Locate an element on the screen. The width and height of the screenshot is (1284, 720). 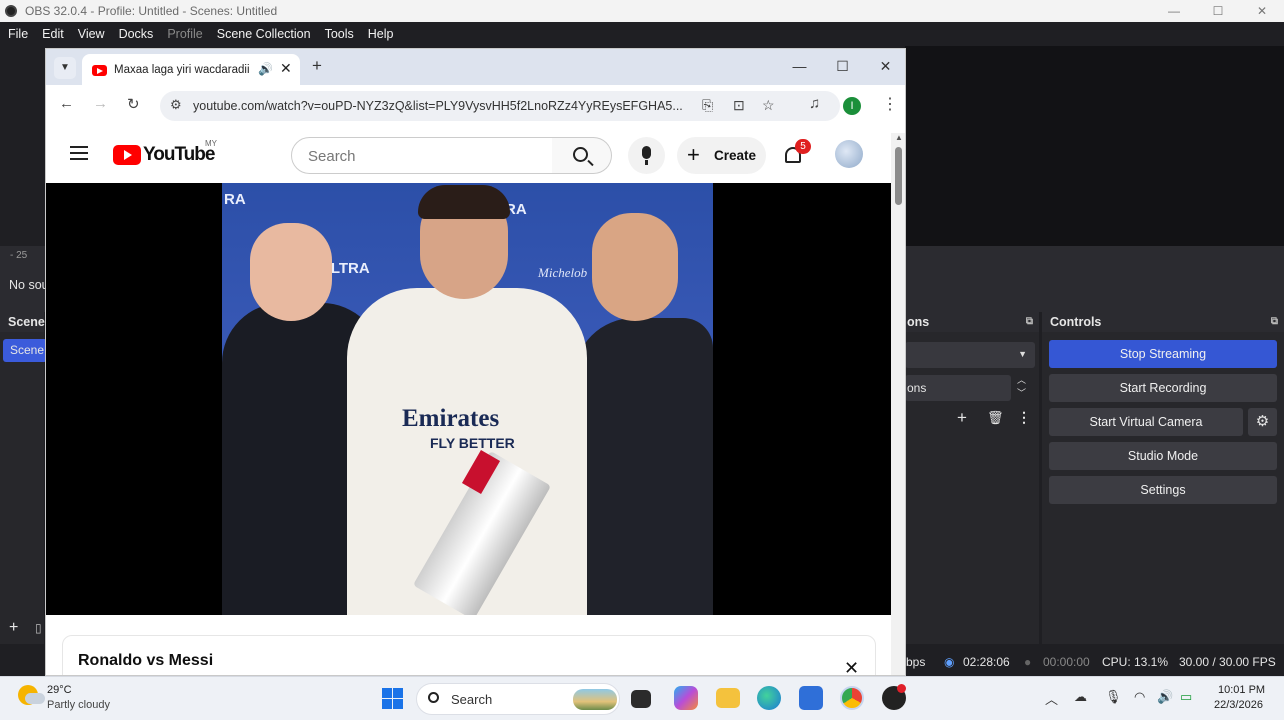
microphone-stand is located at coordinates (646, 162).